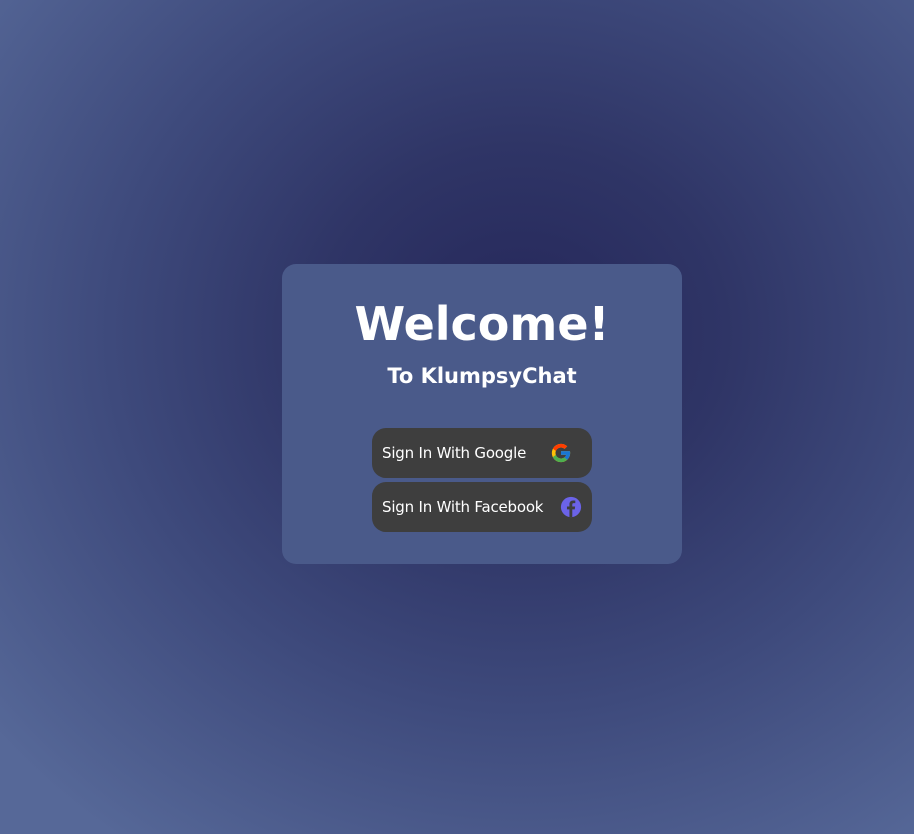 The image size is (914, 834). Describe the element at coordinates (571, 507) in the screenshot. I see `facebook-icon` at that location.